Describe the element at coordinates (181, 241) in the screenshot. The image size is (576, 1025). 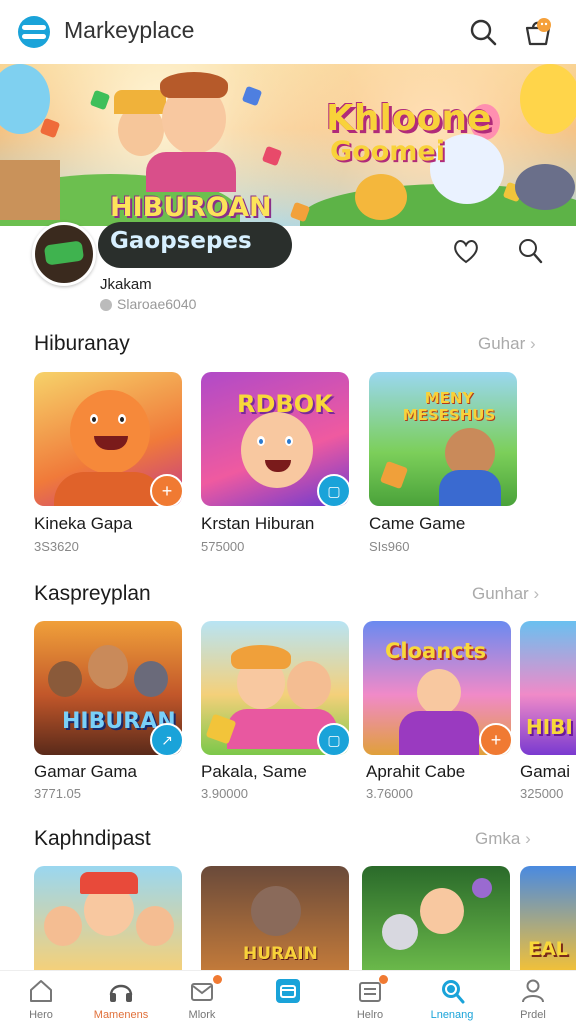
I see `brand-pill-text: Gaopsepes` at that location.